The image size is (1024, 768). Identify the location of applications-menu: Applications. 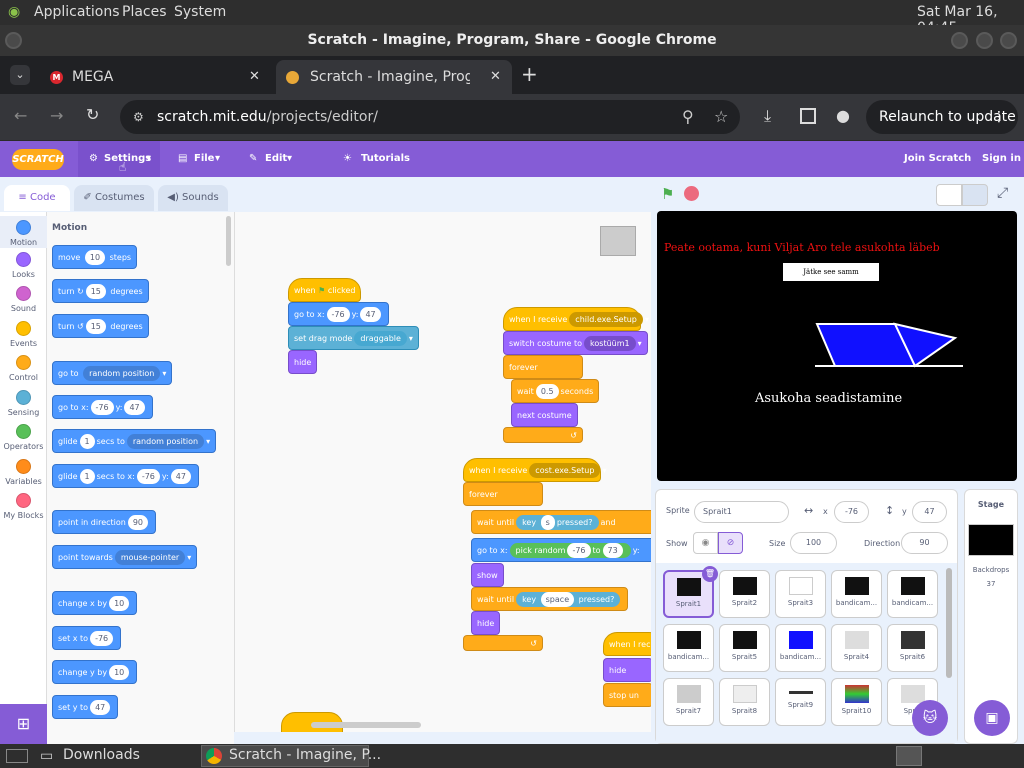
(77, 12).